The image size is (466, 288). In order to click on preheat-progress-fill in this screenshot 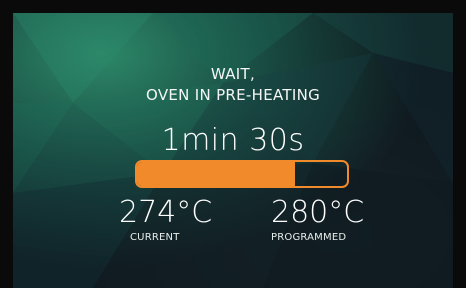, I will do `click(216, 174)`.